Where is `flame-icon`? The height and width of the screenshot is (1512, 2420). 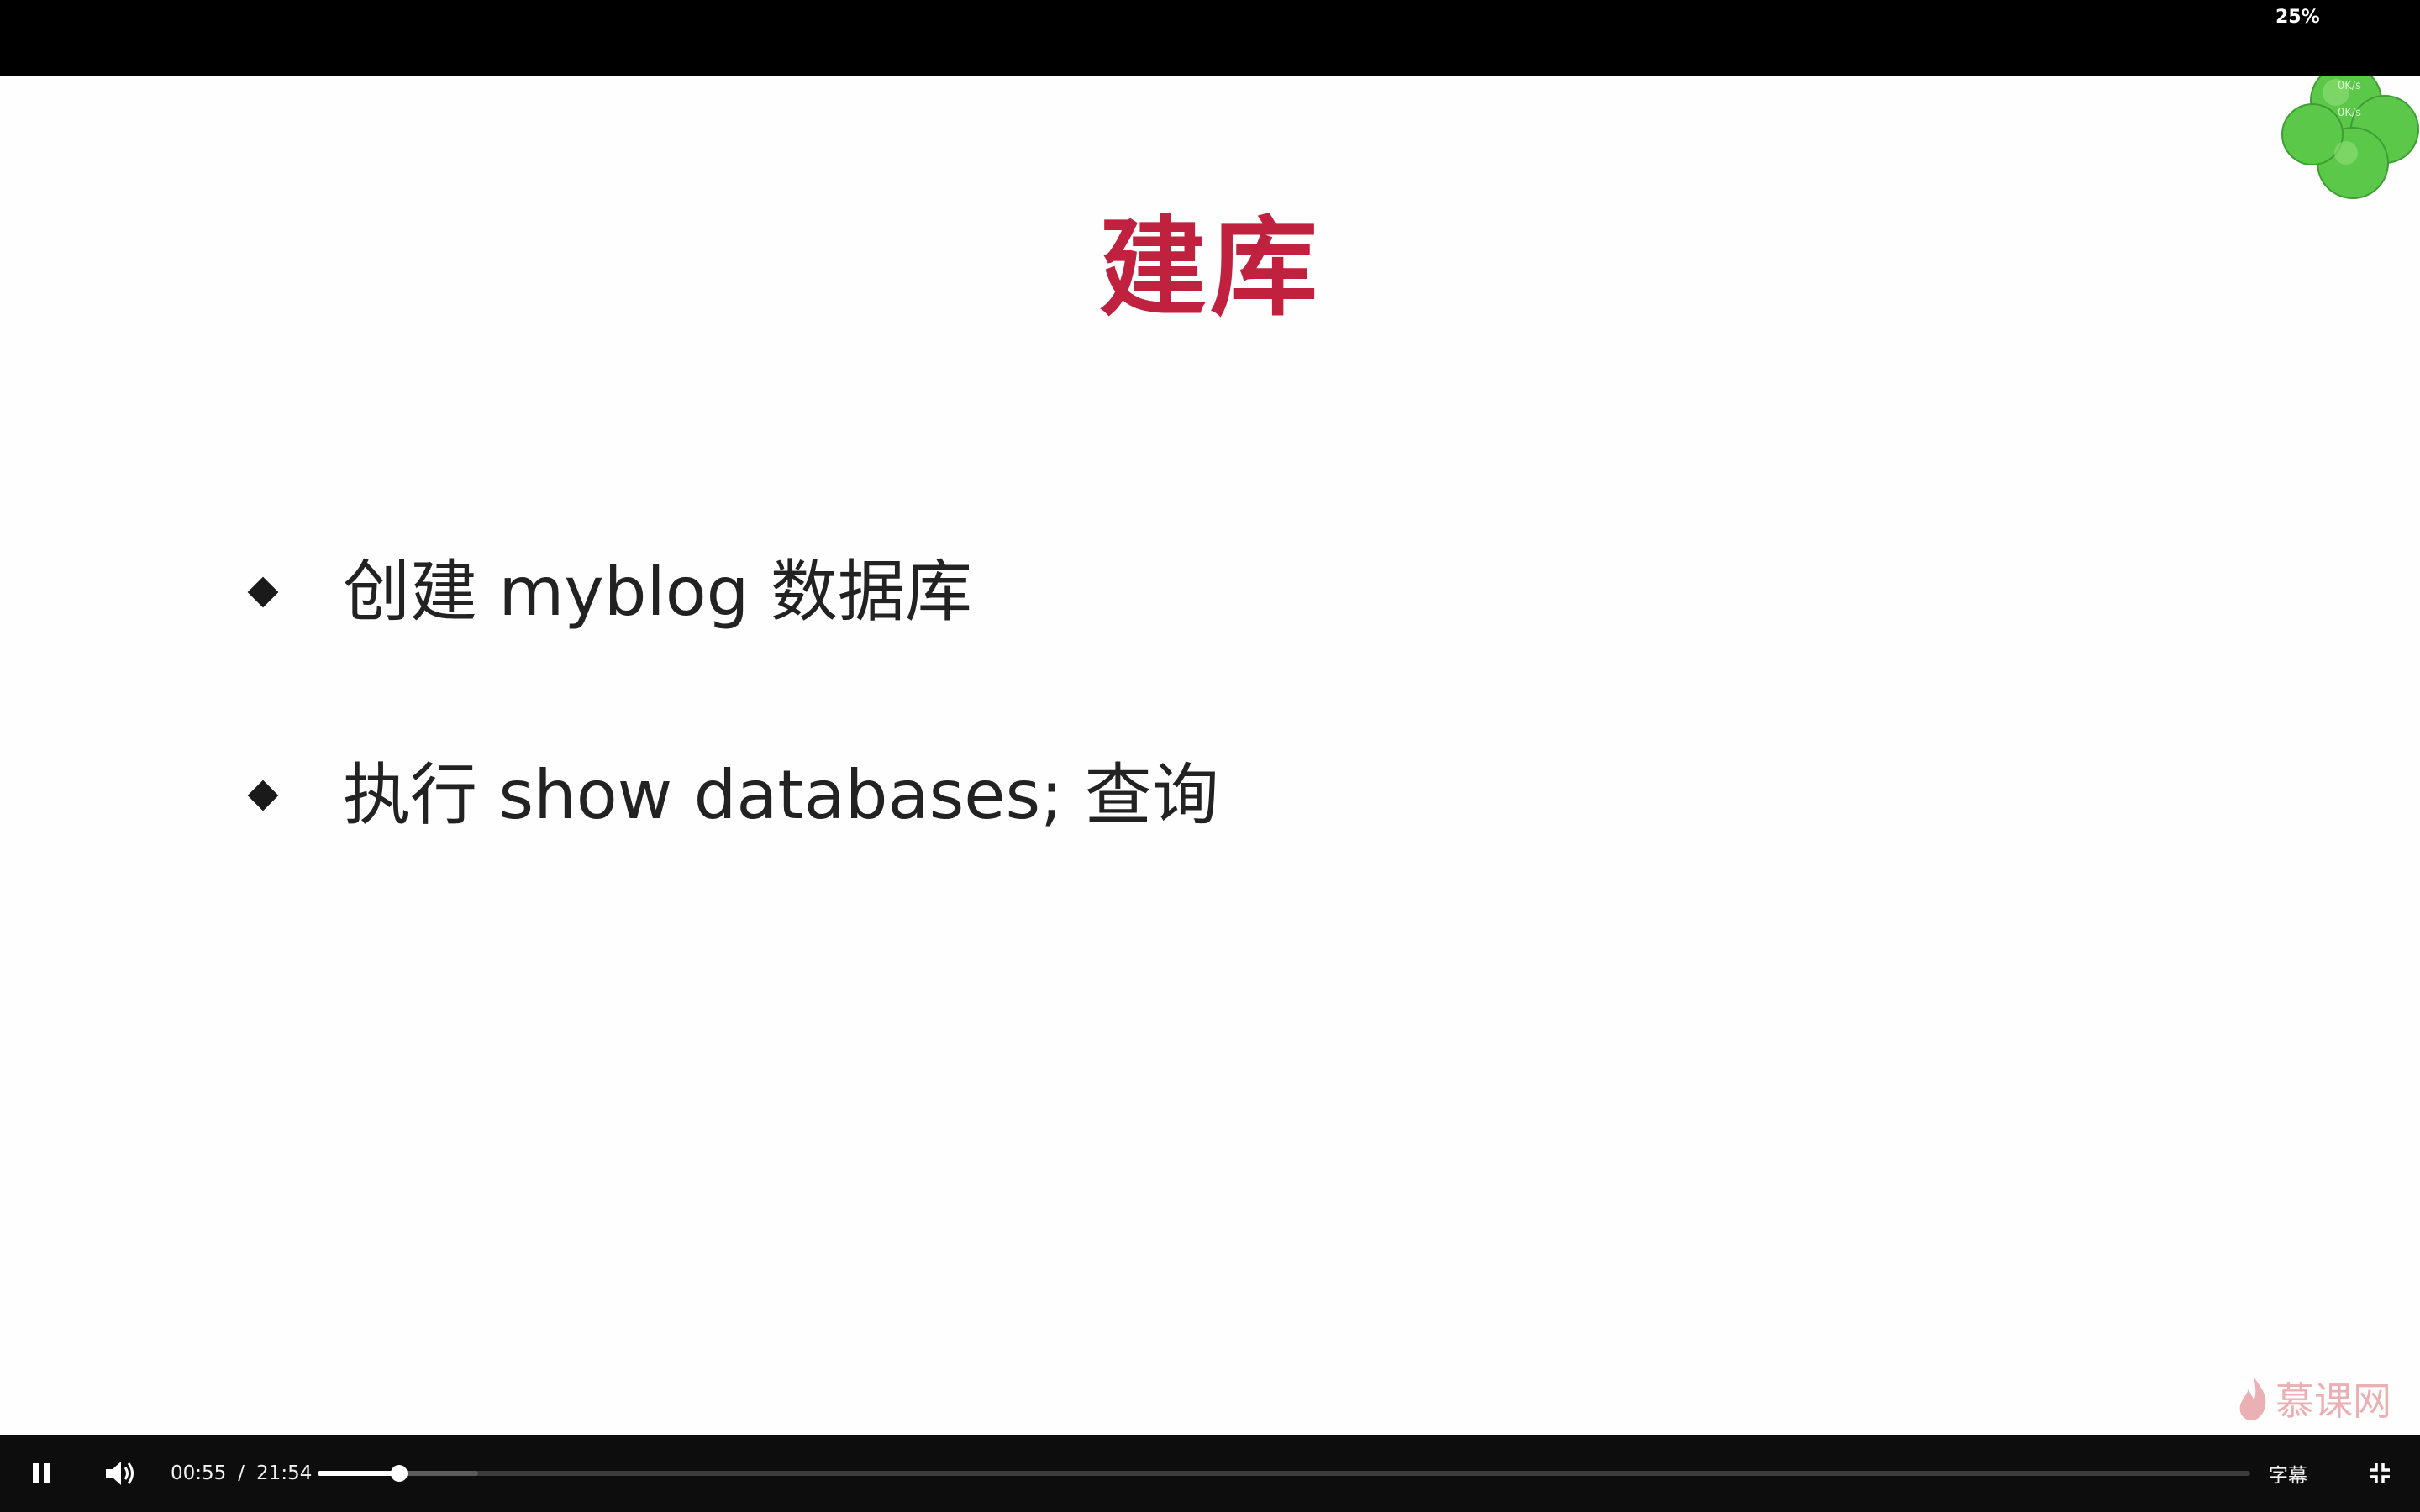 flame-icon is located at coordinates (2252, 1398).